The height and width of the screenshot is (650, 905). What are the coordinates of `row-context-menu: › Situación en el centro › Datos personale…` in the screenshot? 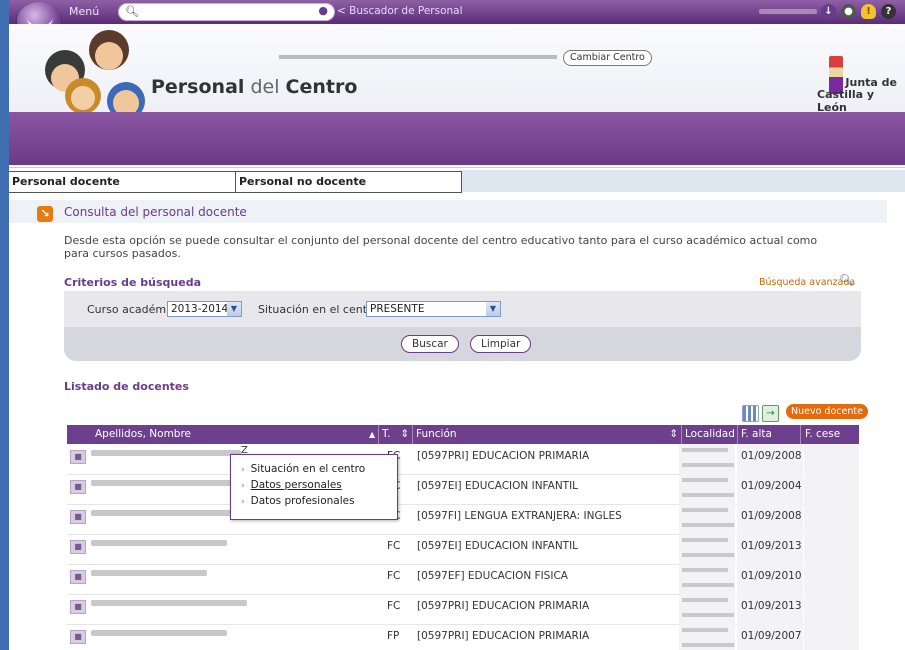 It's located at (314, 487).